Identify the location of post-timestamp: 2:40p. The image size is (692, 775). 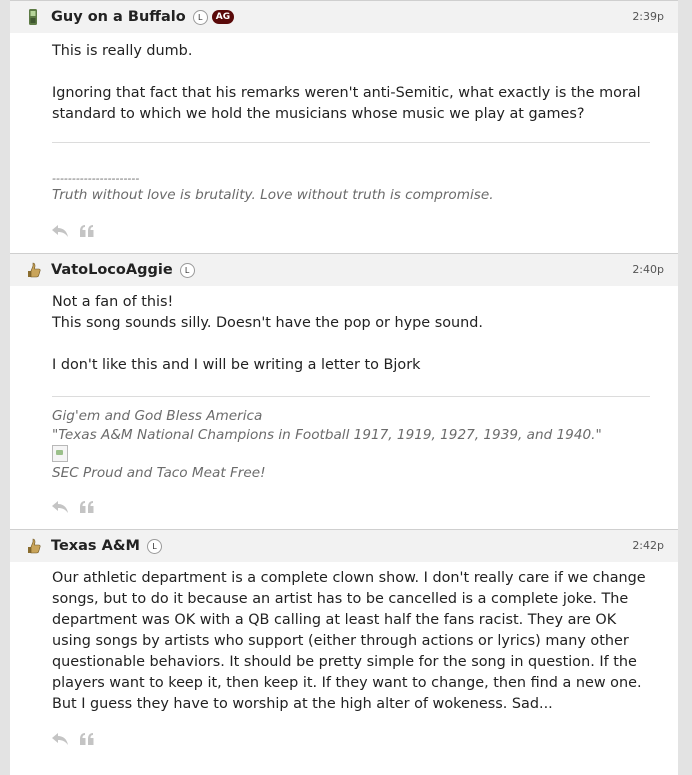
(648, 269).